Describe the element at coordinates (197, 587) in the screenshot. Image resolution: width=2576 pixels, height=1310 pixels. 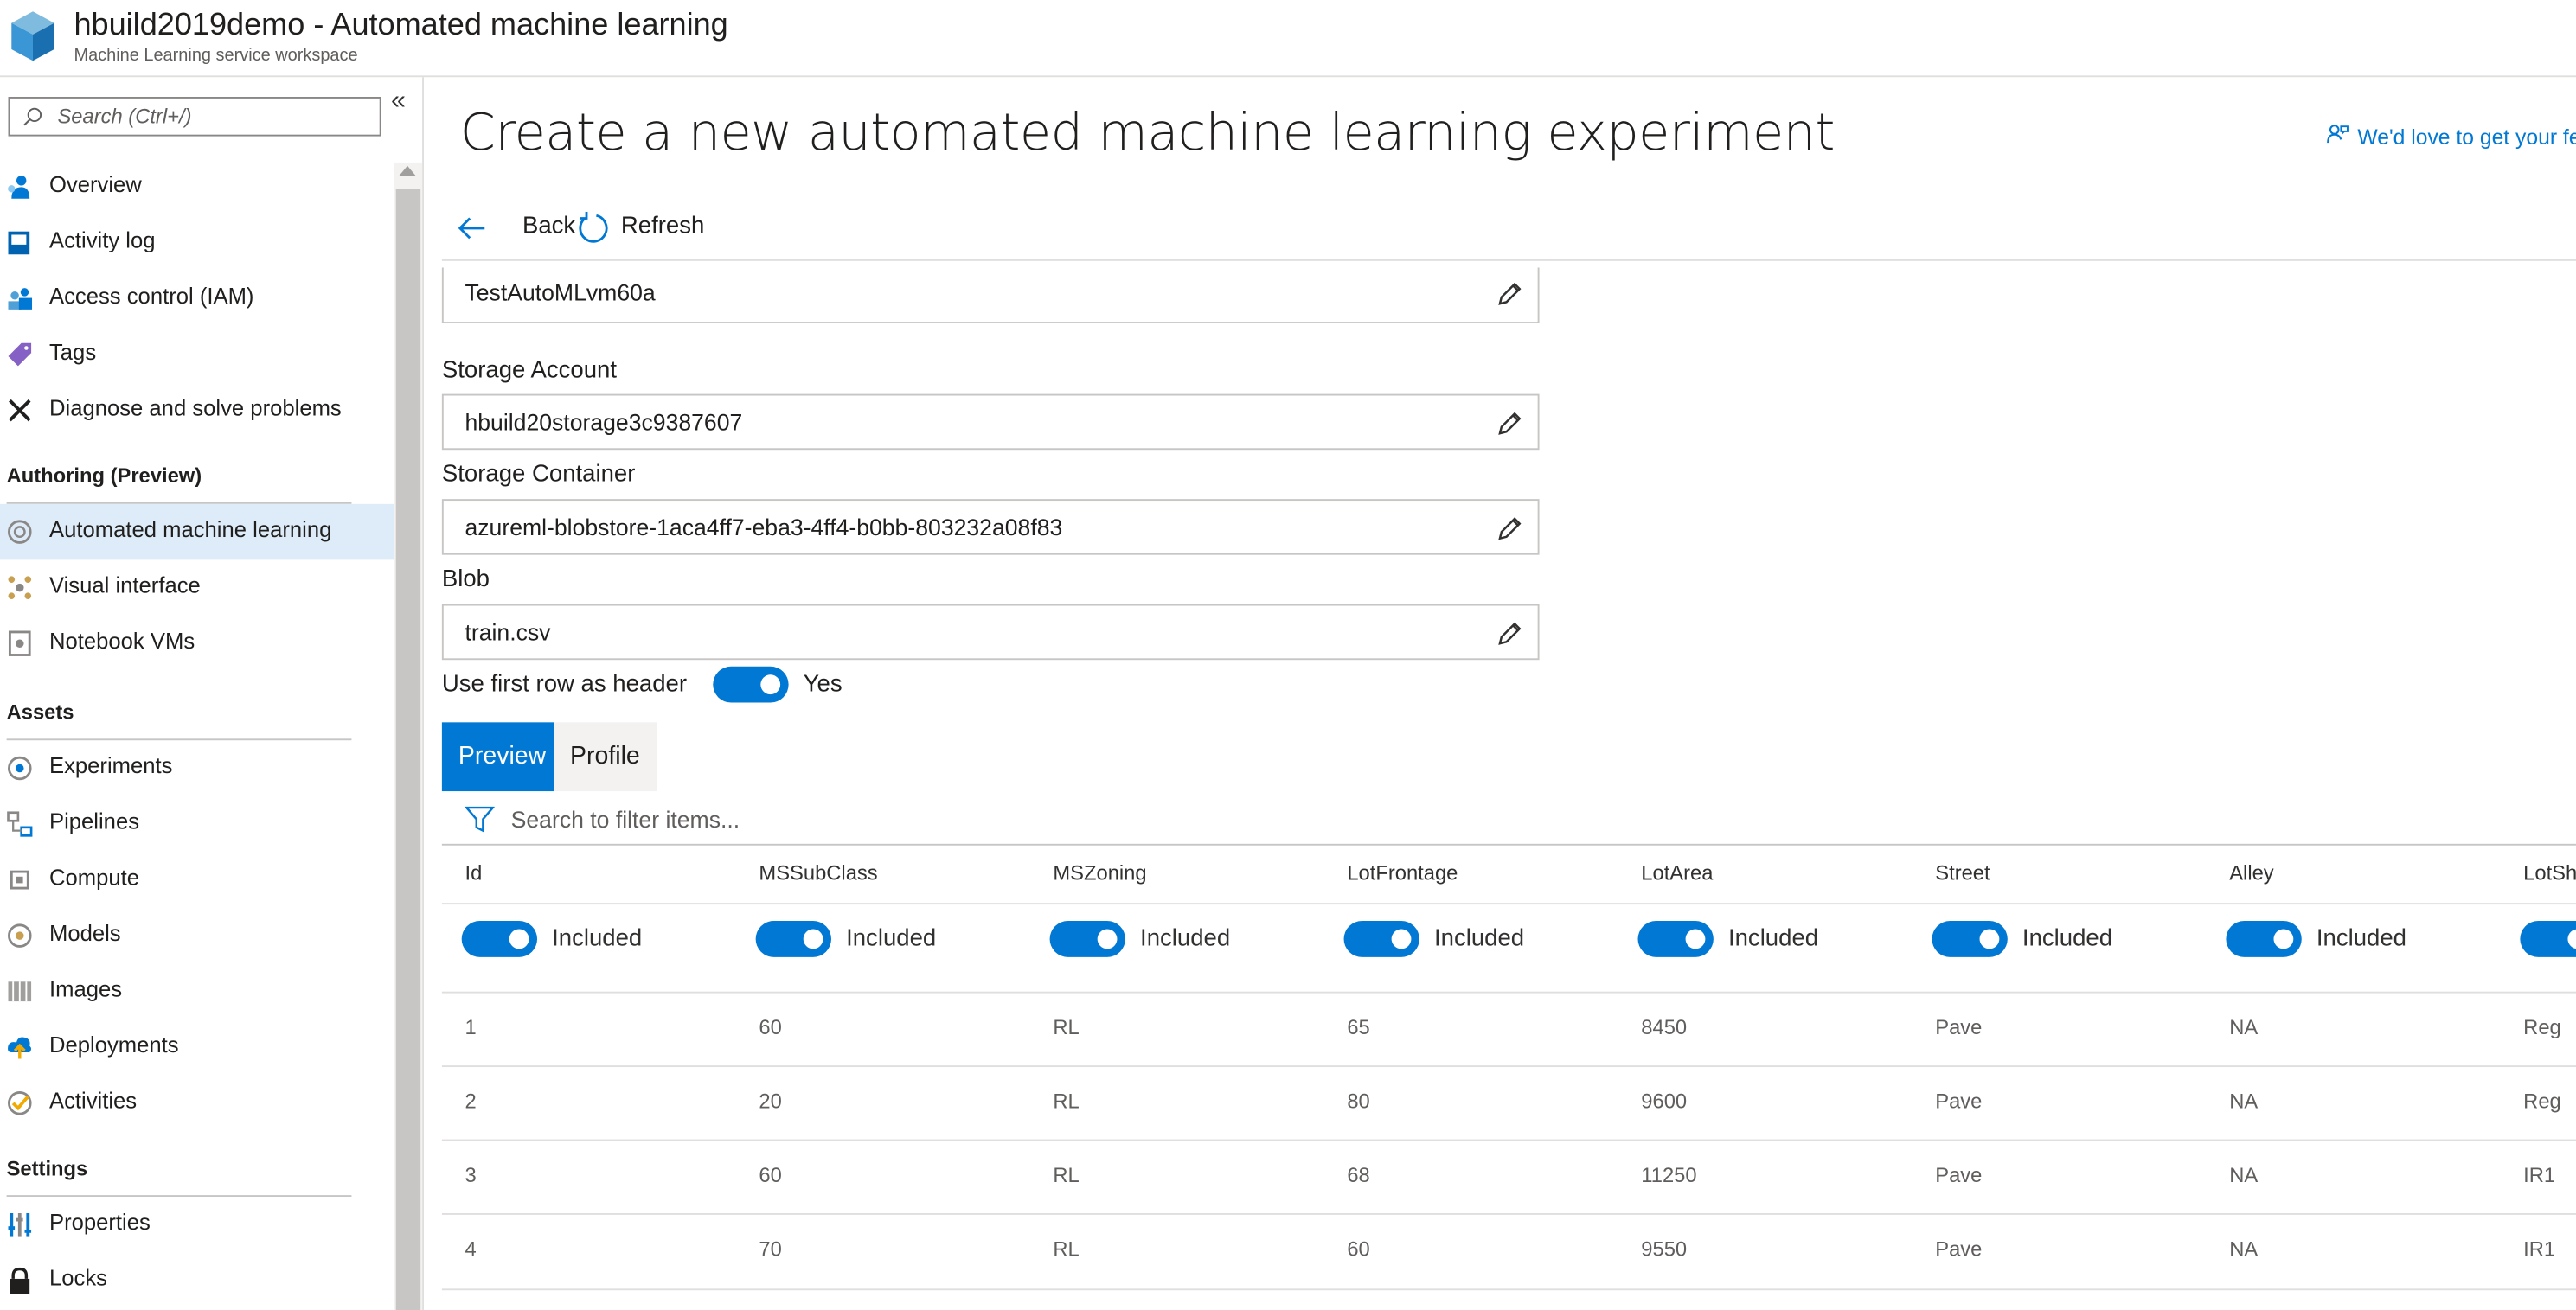
I see `sidebar-item-visual-interface: Visual interface` at that location.